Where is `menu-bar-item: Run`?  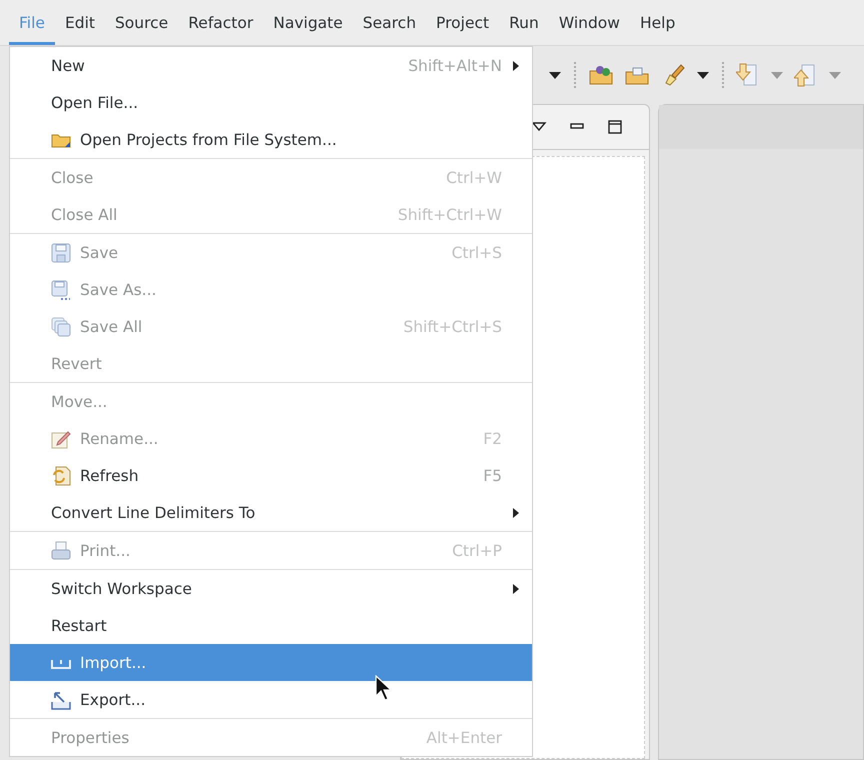 menu-bar-item: Run is located at coordinates (524, 22).